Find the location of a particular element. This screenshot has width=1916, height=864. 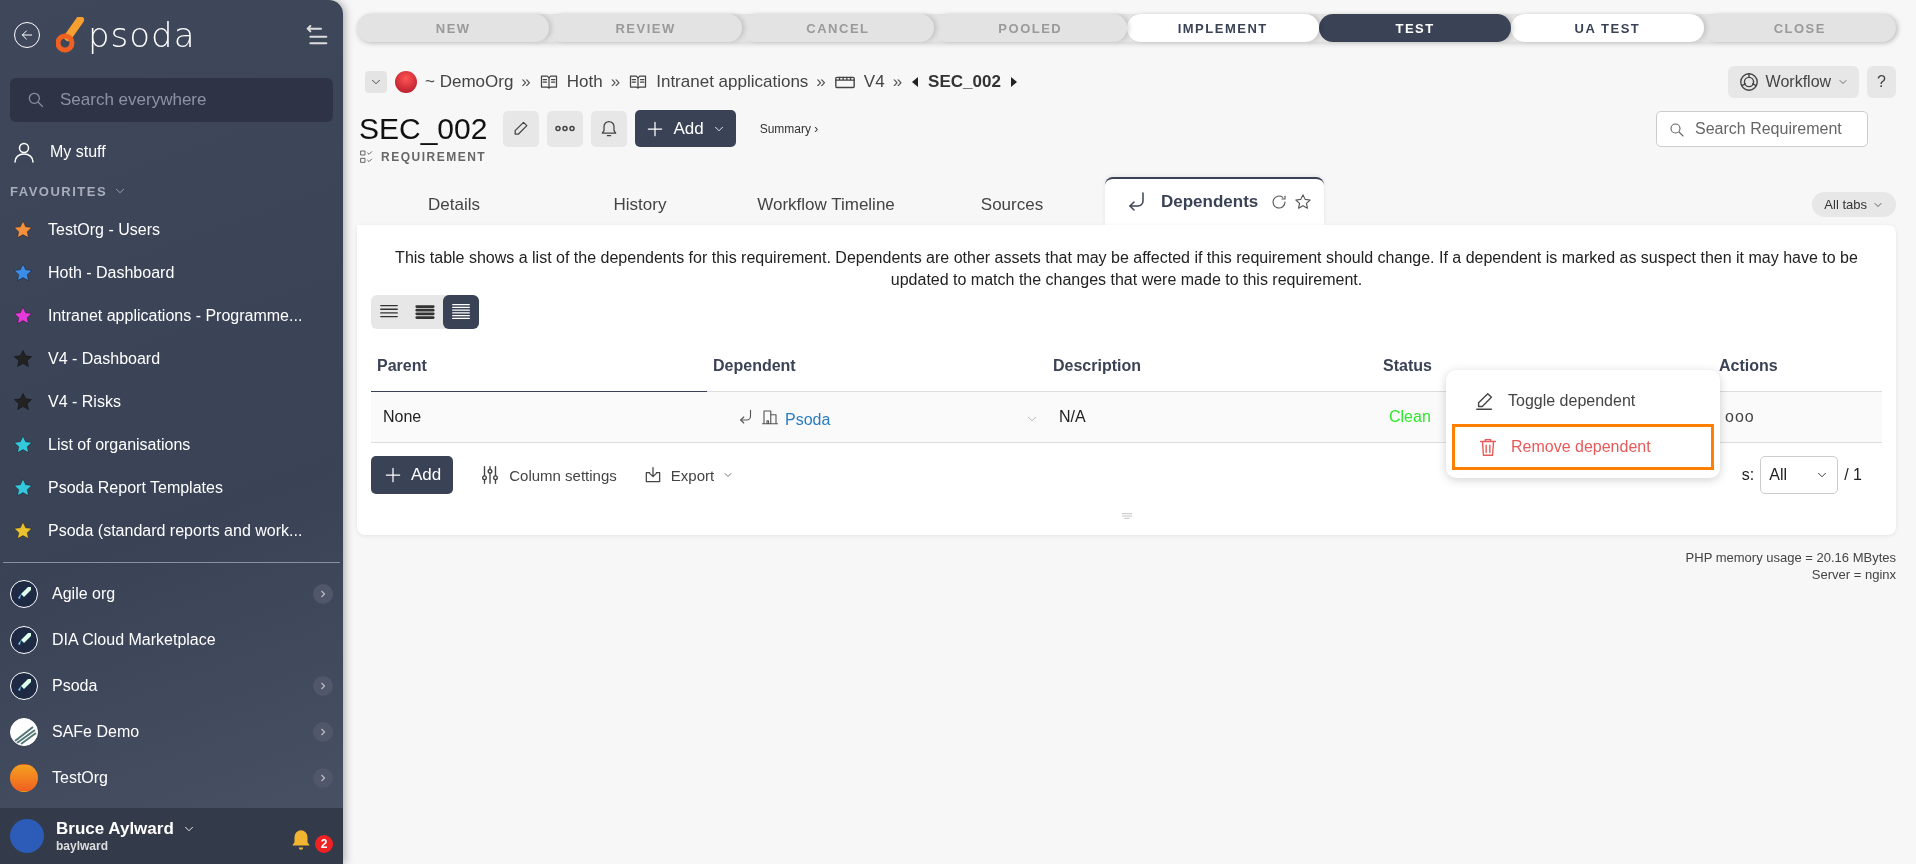

all-tabs-button: All tabs is located at coordinates (1854, 204).